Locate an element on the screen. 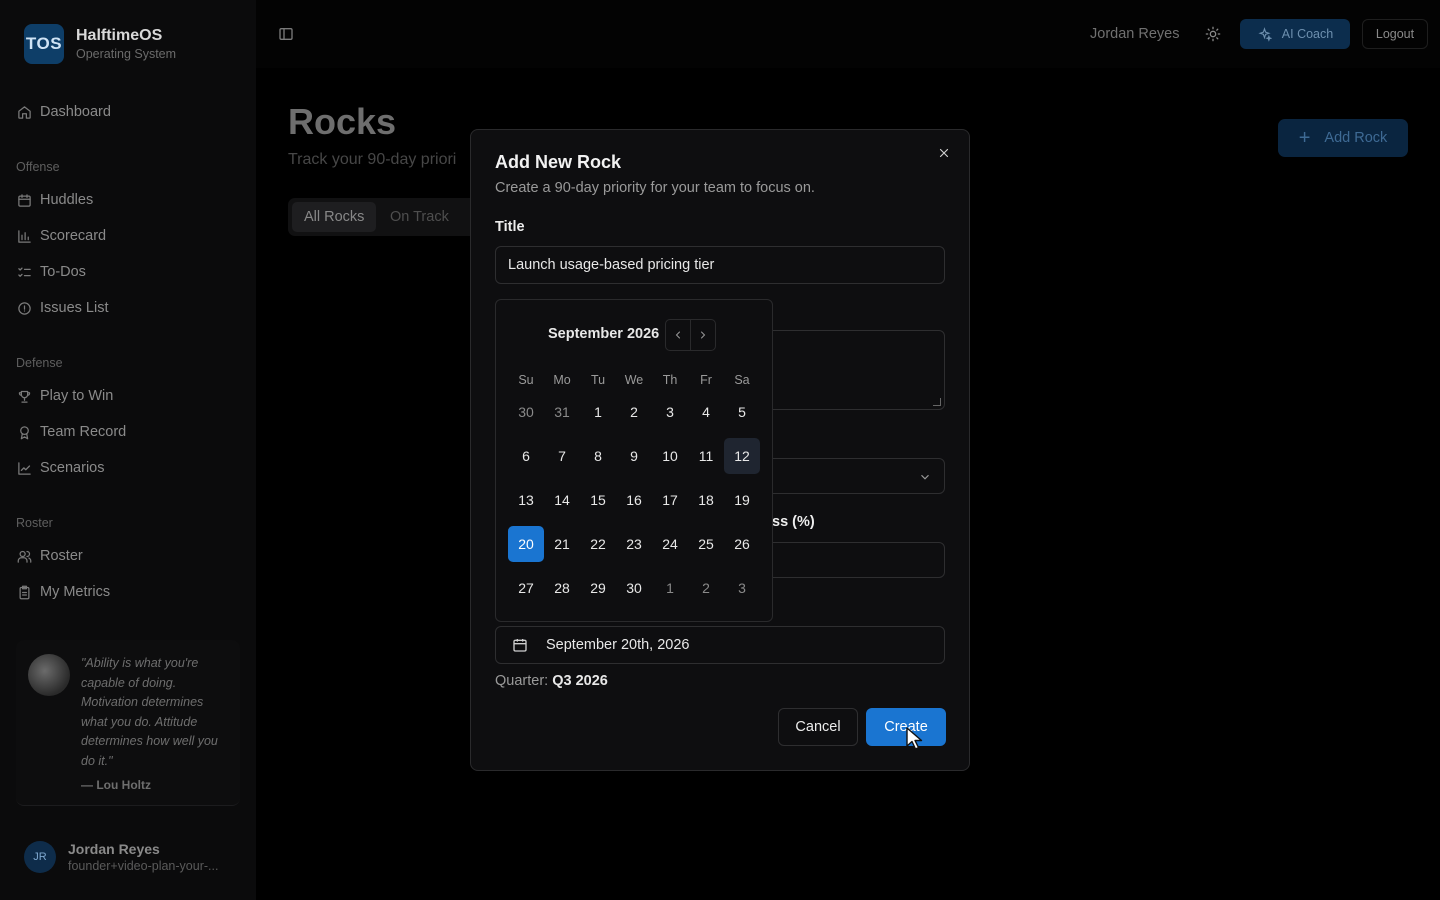  calendar-day: 27 is located at coordinates (526, 588).